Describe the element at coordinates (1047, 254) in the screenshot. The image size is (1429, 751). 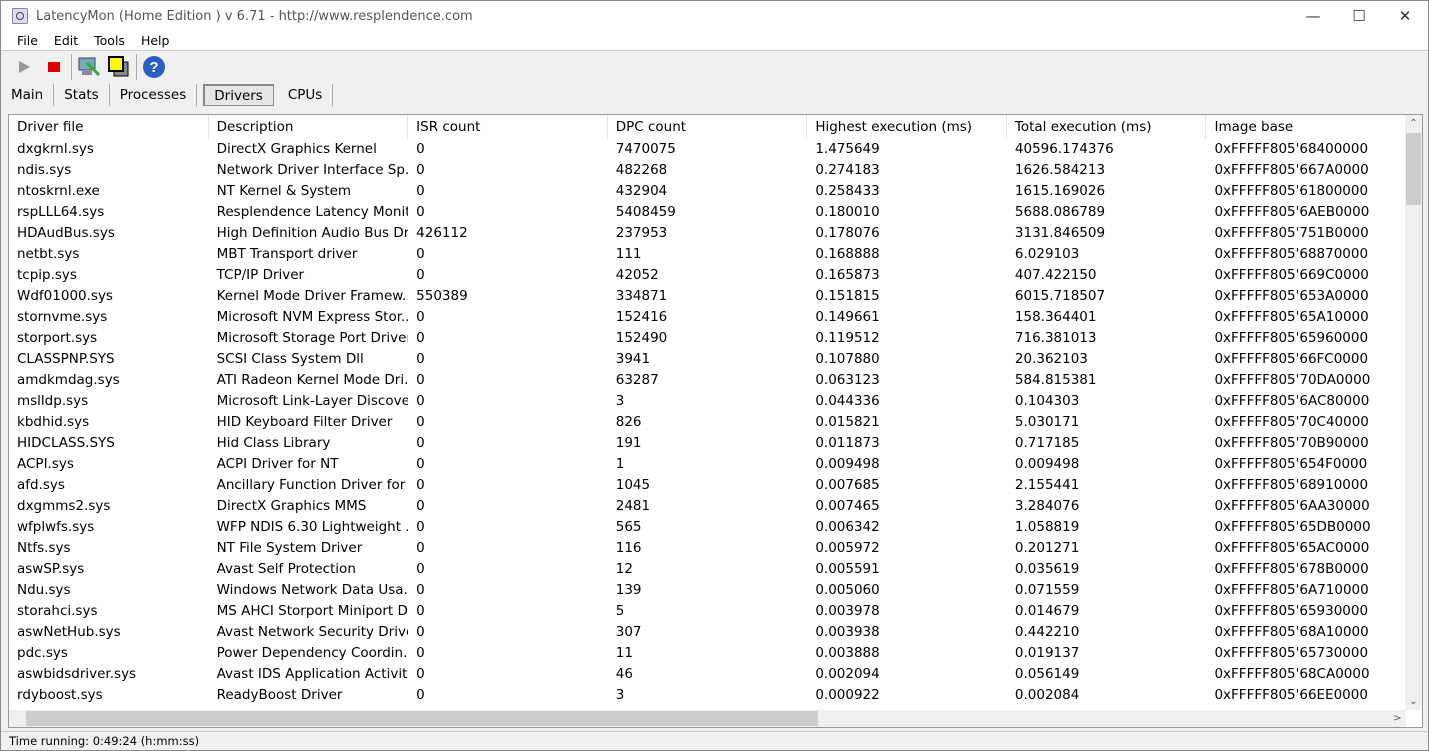
I see `cell-total-execution: 6.029103` at that location.